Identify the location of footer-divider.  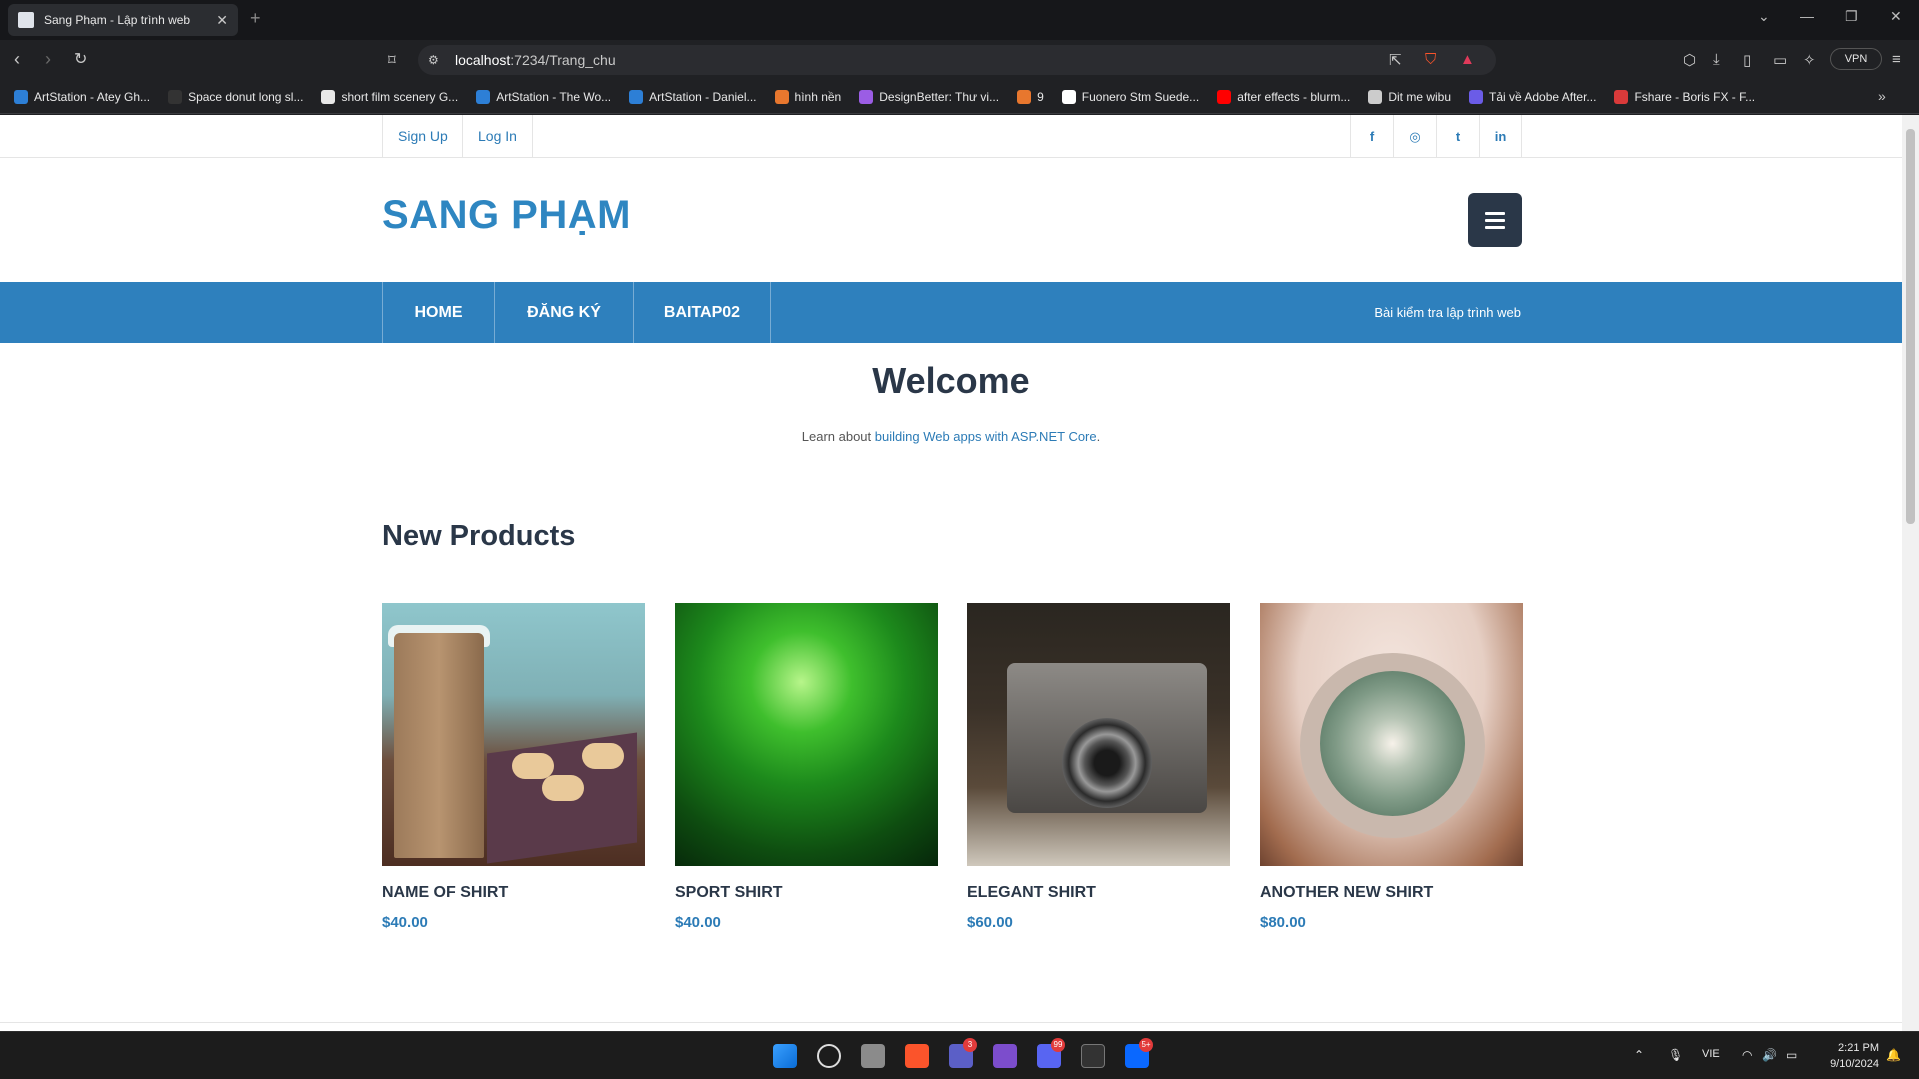
(951, 1022).